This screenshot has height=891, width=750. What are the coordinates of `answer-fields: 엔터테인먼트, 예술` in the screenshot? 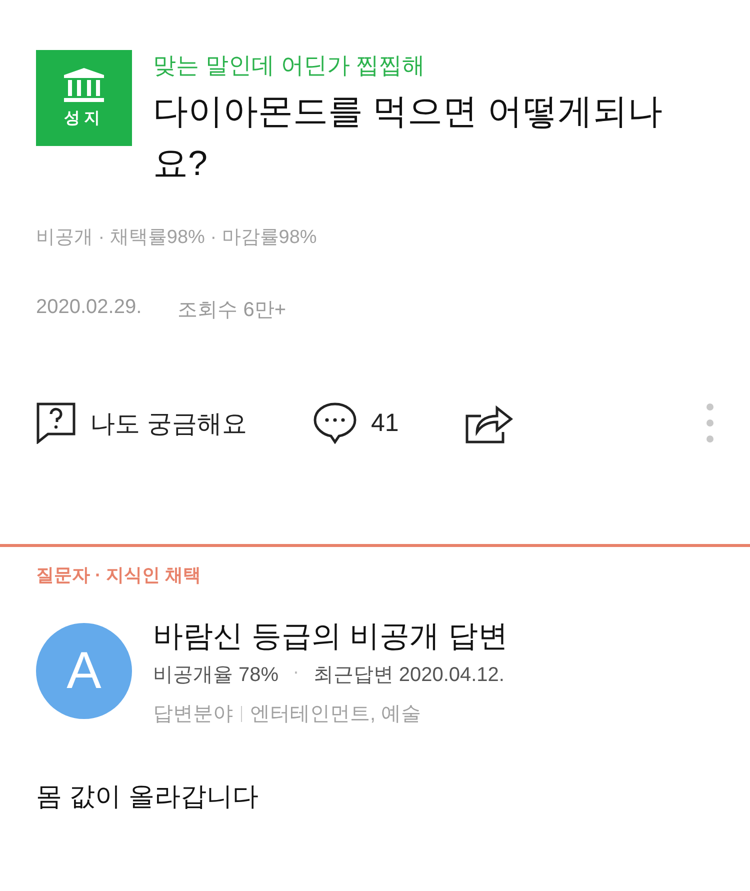 It's located at (336, 713).